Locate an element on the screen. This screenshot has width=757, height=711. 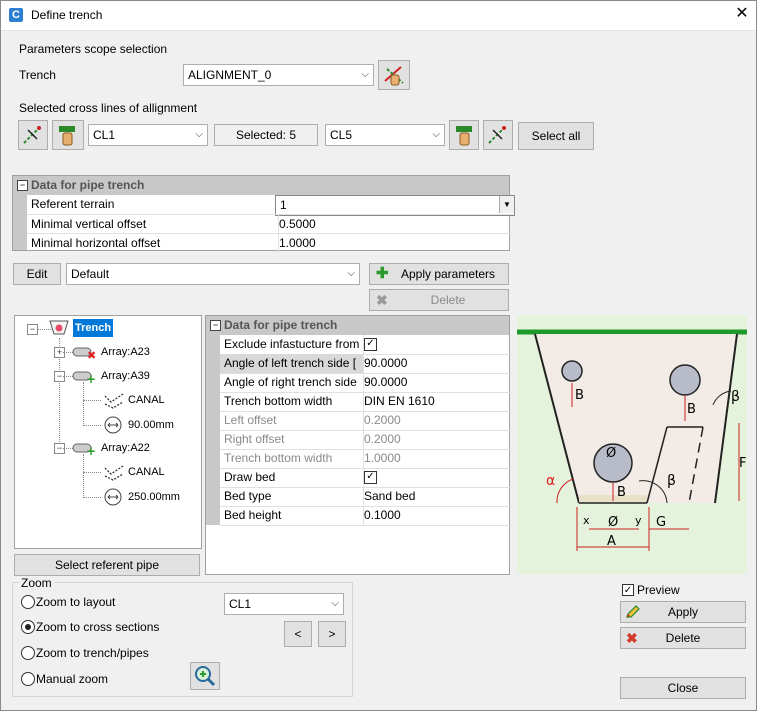
diagram-label-beta: β is located at coordinates (735, 397).